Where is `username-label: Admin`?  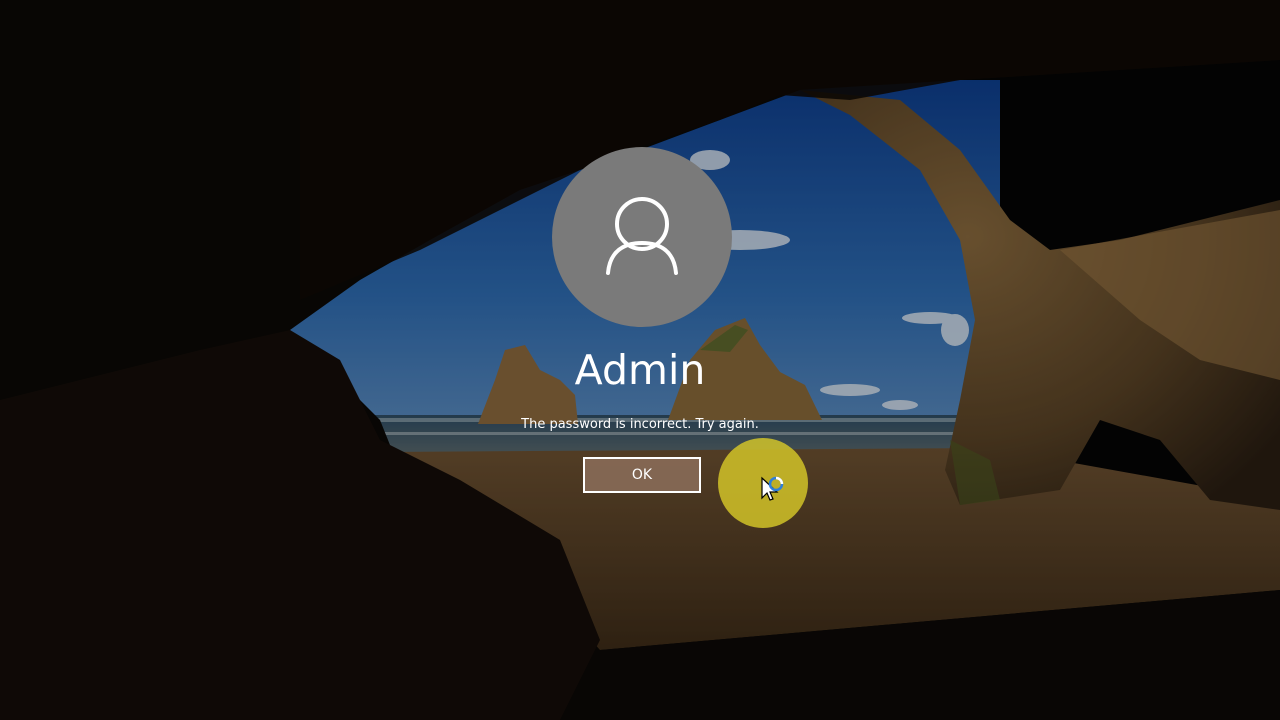
username-label: Admin is located at coordinates (640, 370).